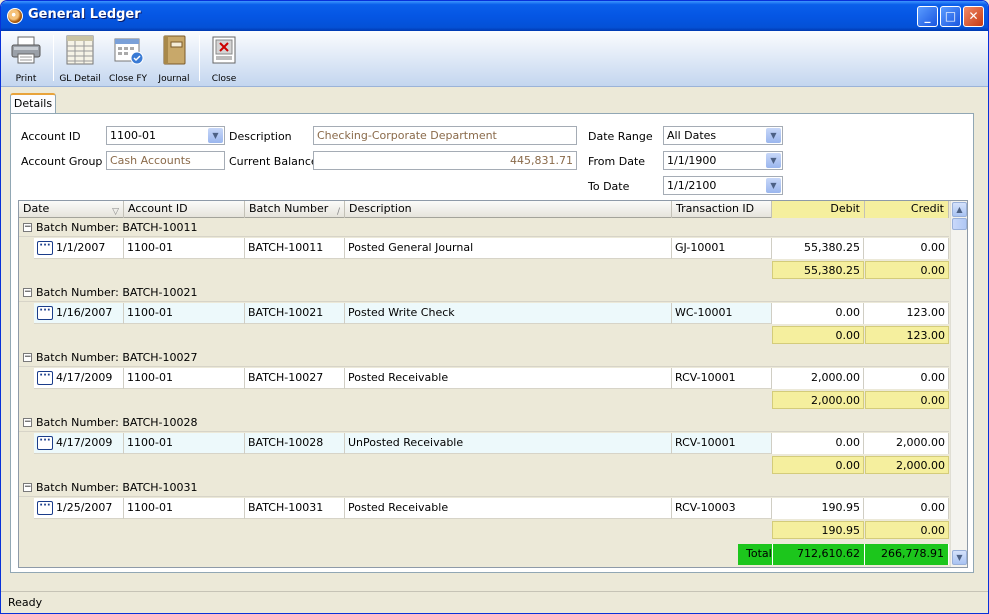  I want to click on batch-number-cell: BATCH-10031, so click(295, 508).